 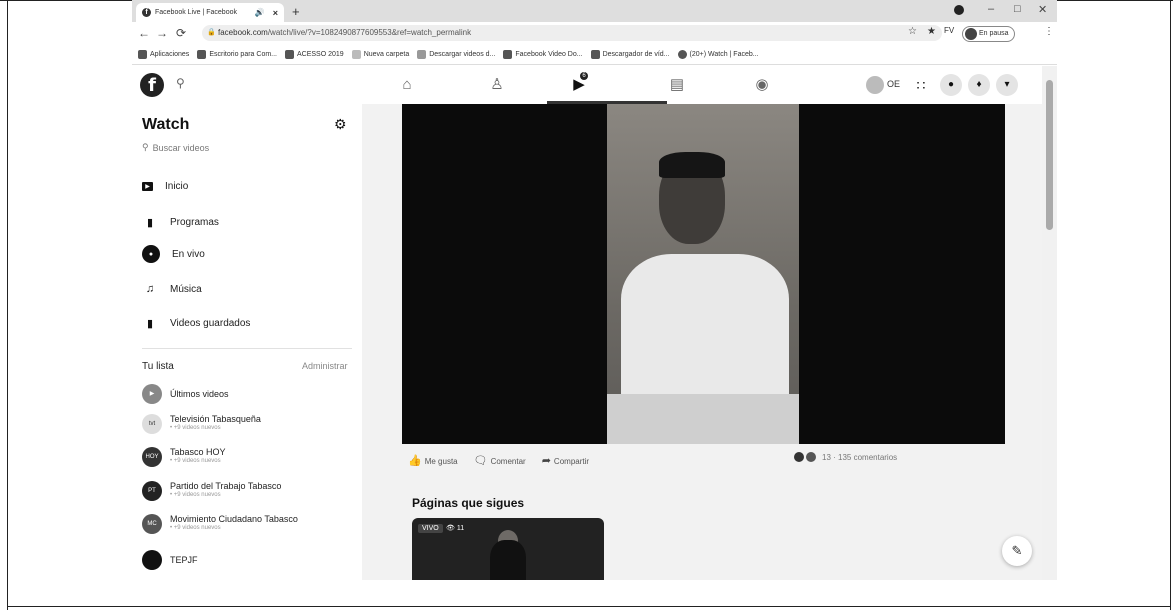 What do you see at coordinates (158, 366) in the screenshot?
I see `list-title: Tu lista` at bounding box center [158, 366].